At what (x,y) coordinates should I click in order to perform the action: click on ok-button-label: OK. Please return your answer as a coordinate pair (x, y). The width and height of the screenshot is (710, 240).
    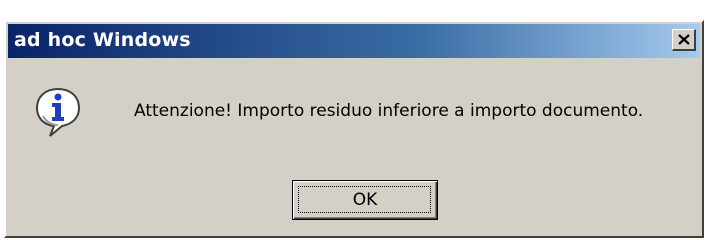
    Looking at the image, I should click on (365, 200).